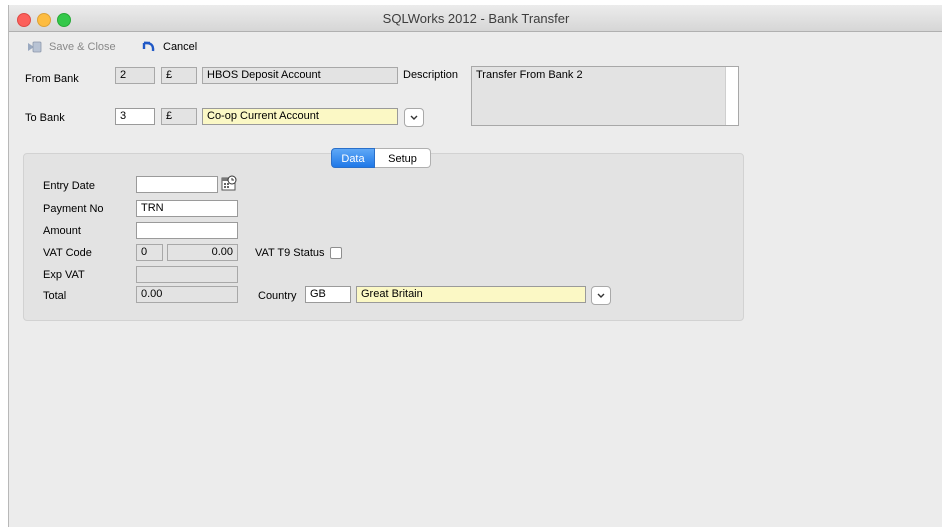 The height and width of the screenshot is (527, 942). Describe the element at coordinates (180, 47) in the screenshot. I see `cancel-label: Cancel` at that location.